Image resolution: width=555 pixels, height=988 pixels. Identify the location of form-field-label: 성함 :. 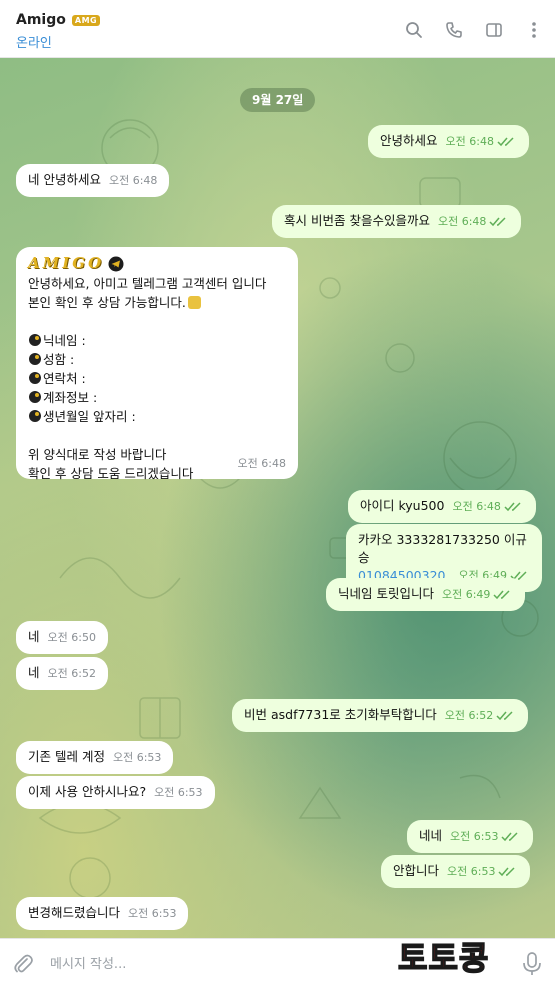
(59, 359).